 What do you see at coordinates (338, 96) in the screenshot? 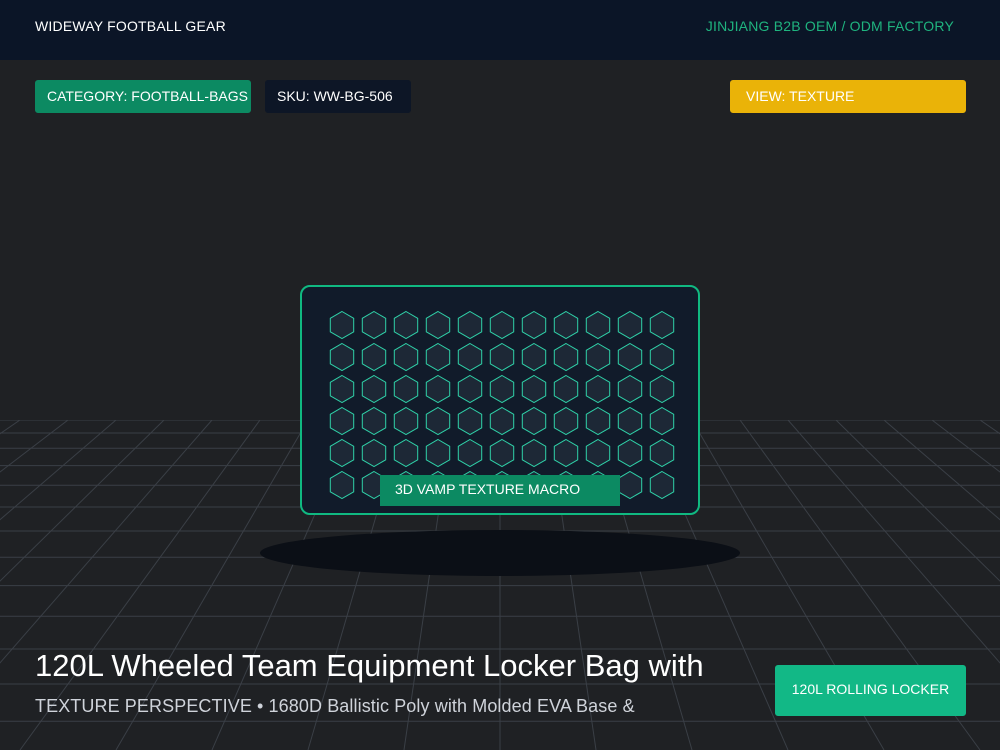
I see `sku-chip: SKU: WW-BG-506` at bounding box center [338, 96].